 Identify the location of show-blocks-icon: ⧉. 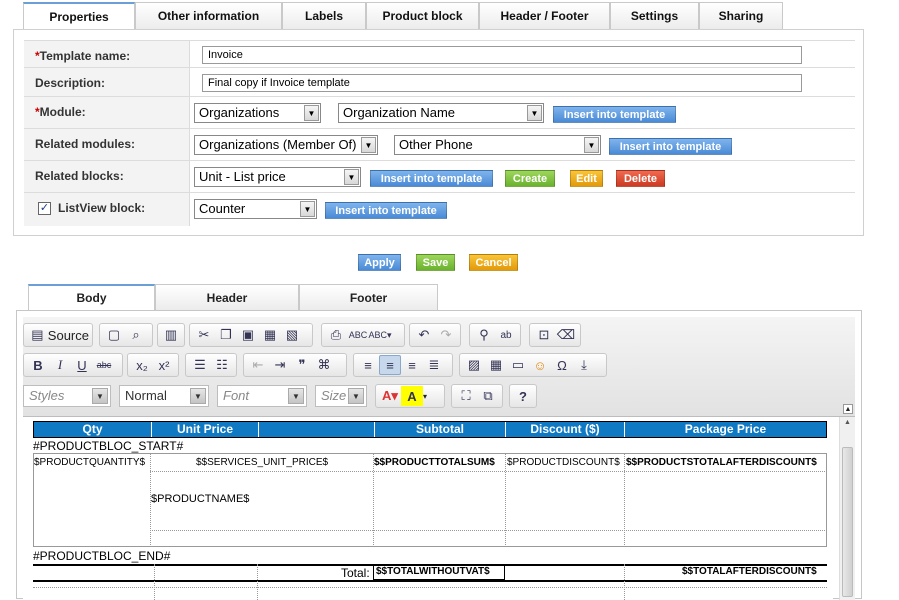
(488, 396).